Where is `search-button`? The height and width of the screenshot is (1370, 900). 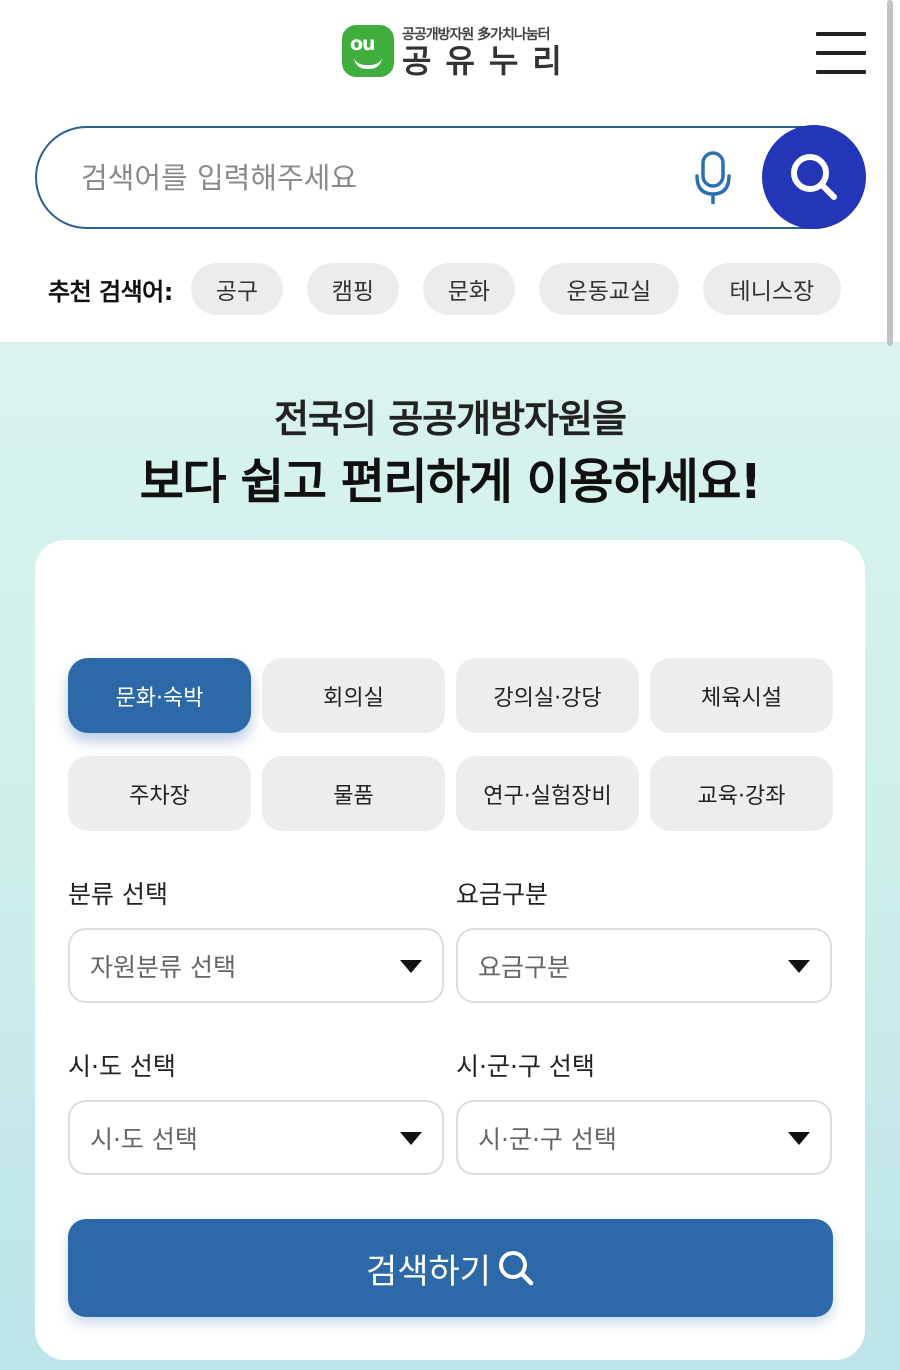 search-button is located at coordinates (814, 177).